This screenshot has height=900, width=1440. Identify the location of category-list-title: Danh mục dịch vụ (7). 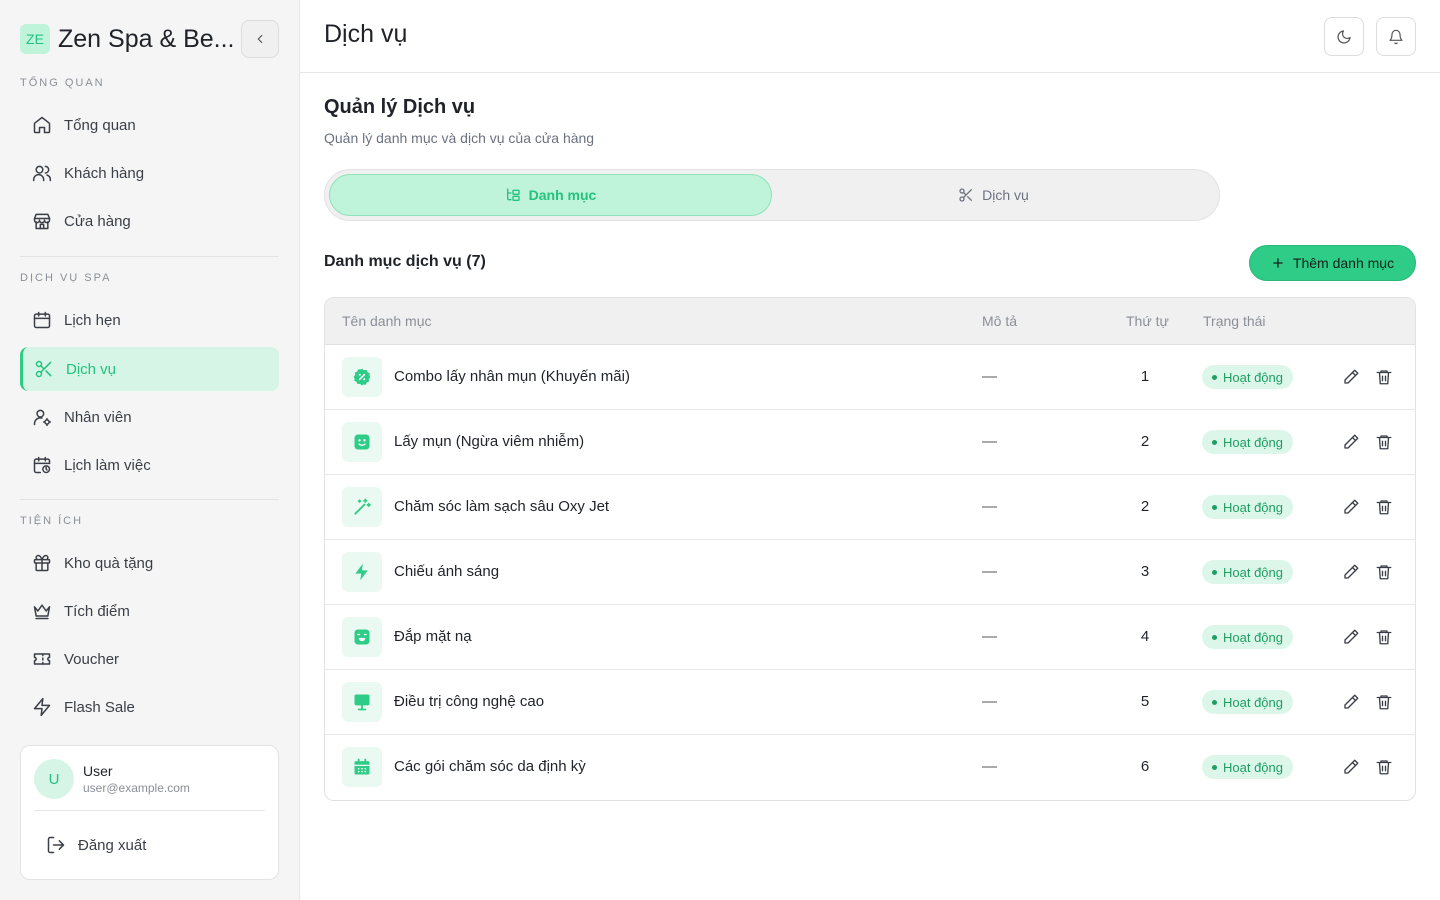
(405, 261).